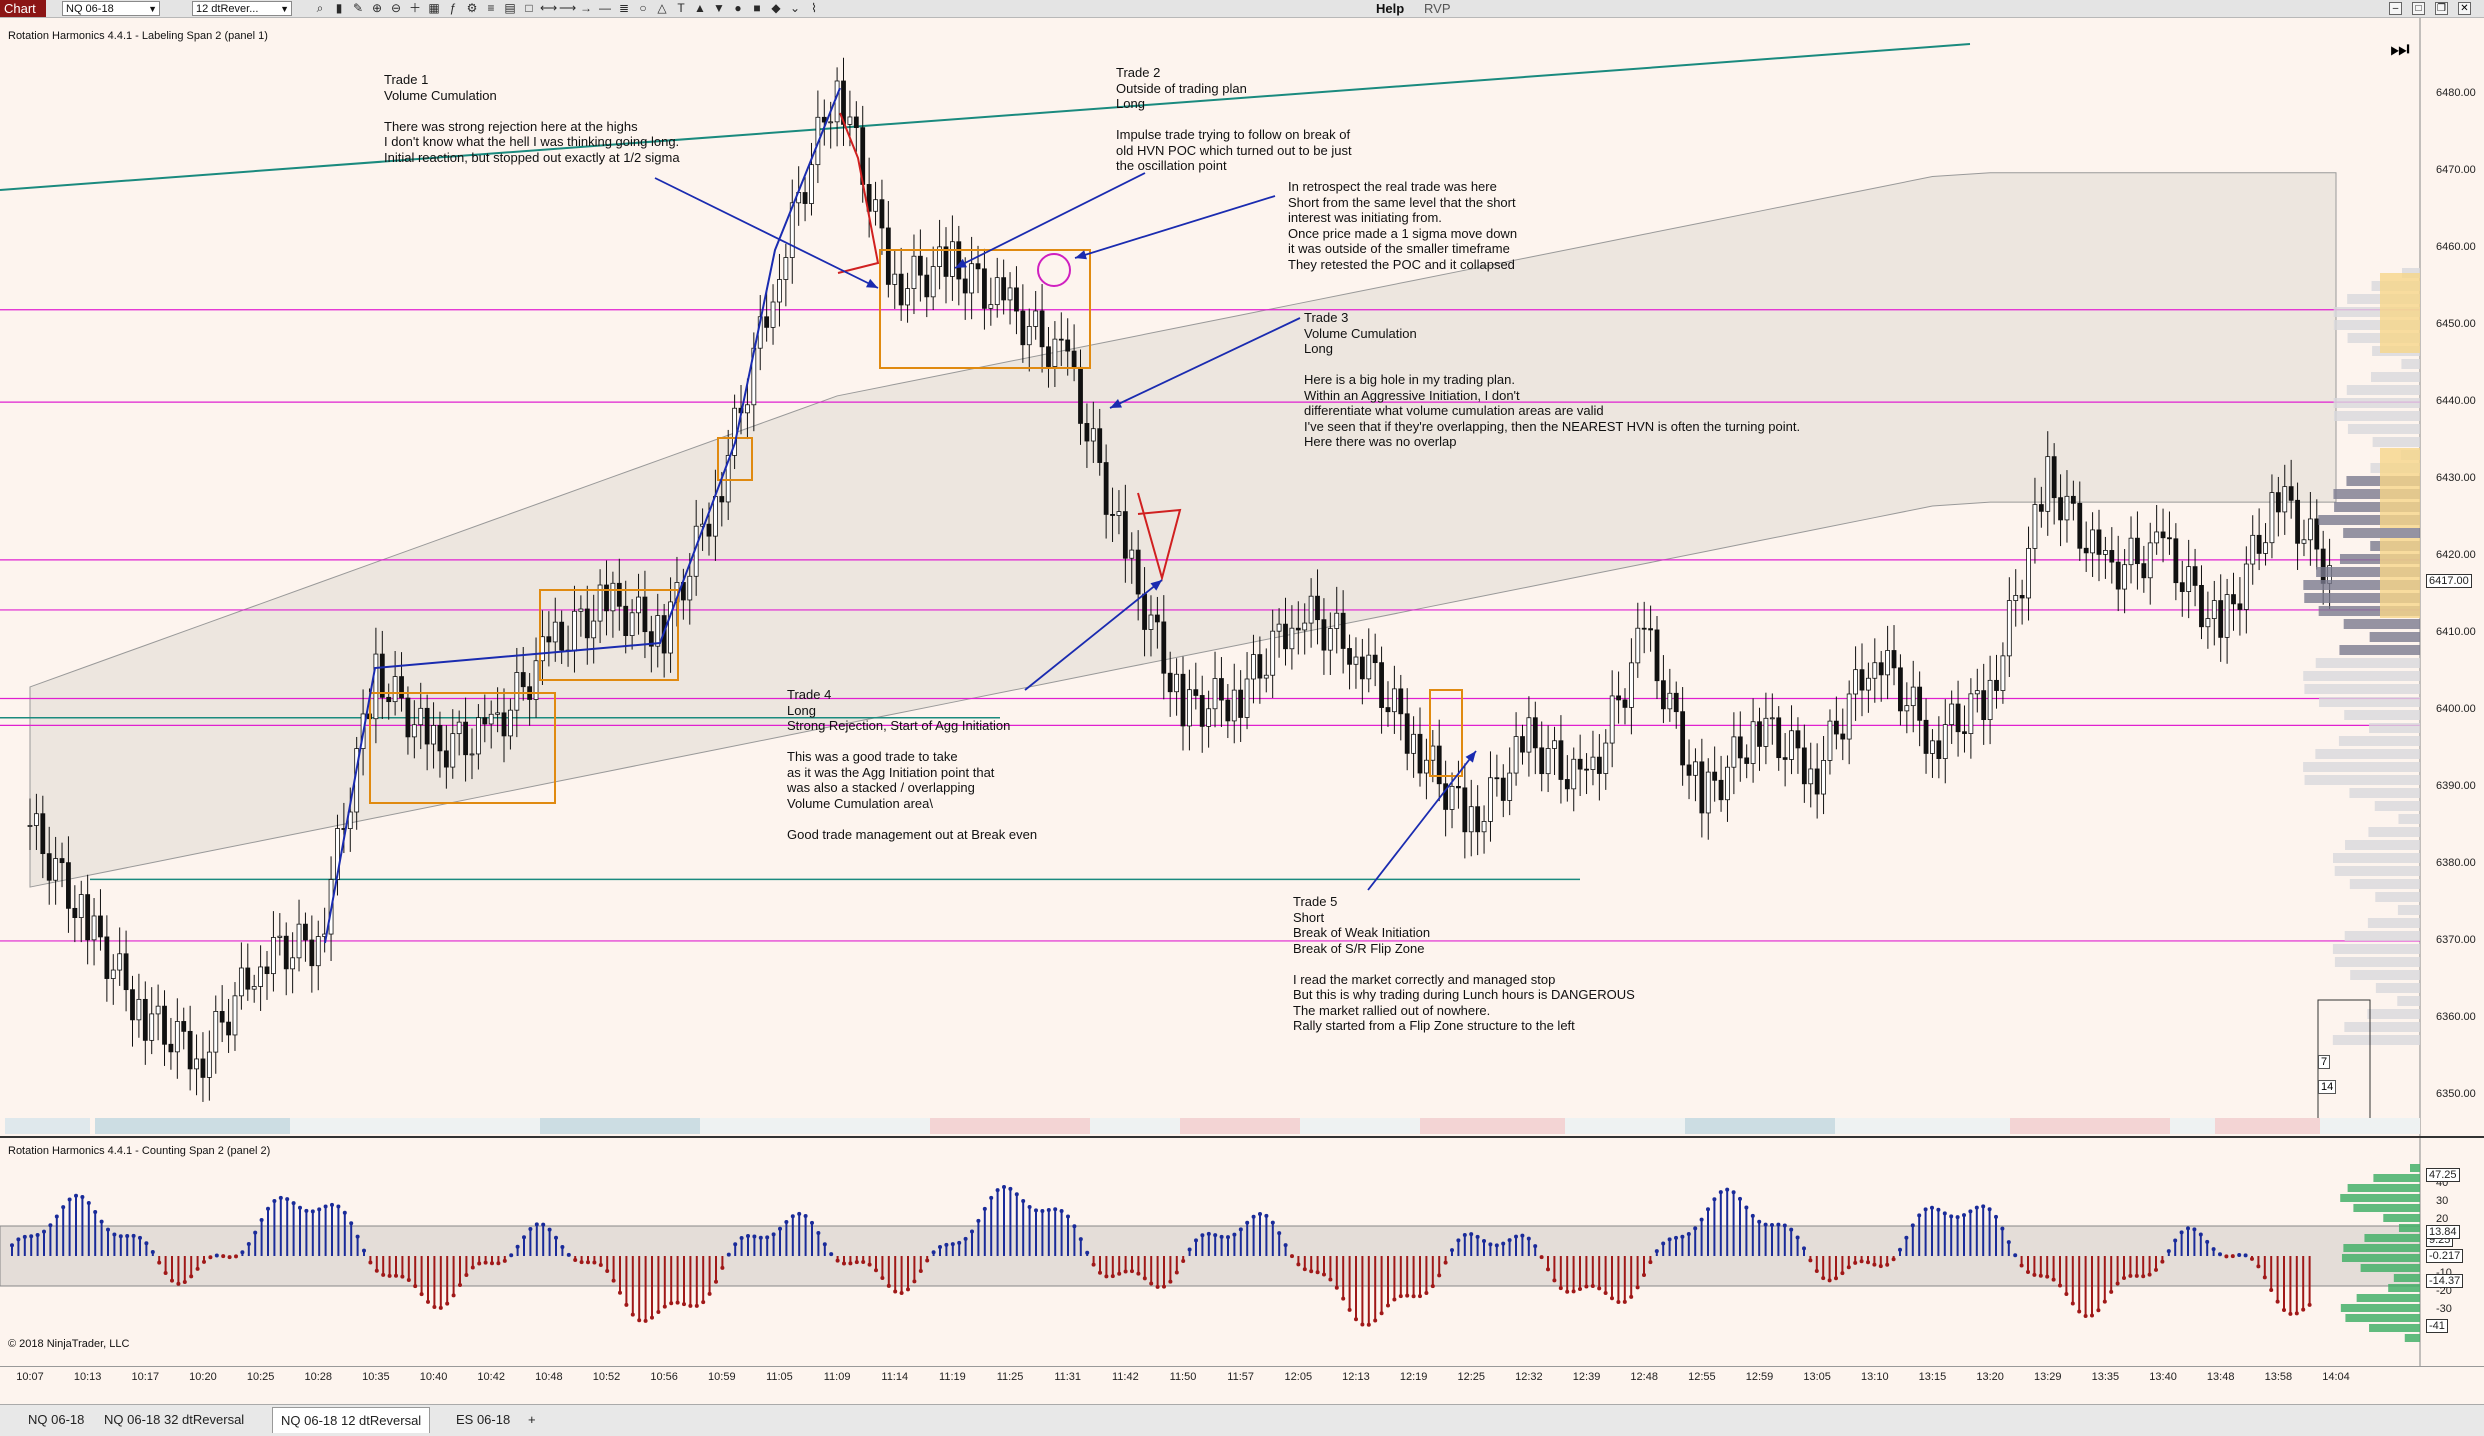  What do you see at coordinates (2395, 8) in the screenshot?
I see `minimize-icon: –` at bounding box center [2395, 8].